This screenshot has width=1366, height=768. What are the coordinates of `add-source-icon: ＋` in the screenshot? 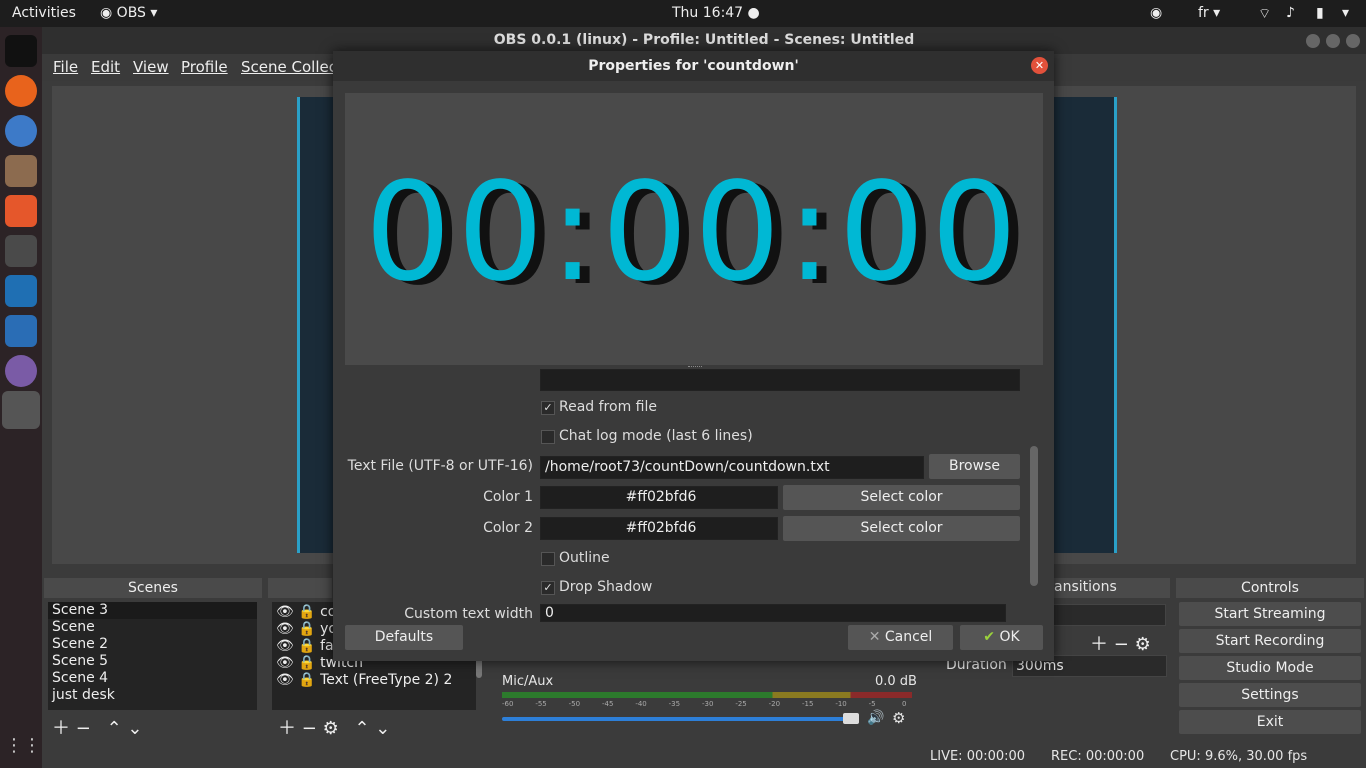 It's located at (287, 727).